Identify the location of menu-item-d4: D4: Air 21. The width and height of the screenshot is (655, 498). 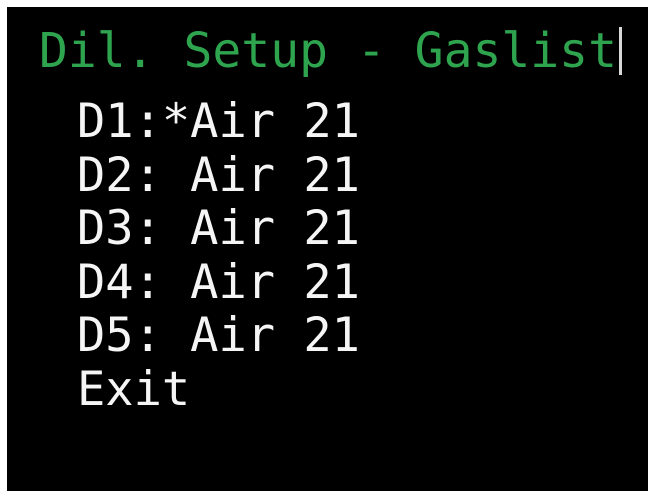
(218, 283).